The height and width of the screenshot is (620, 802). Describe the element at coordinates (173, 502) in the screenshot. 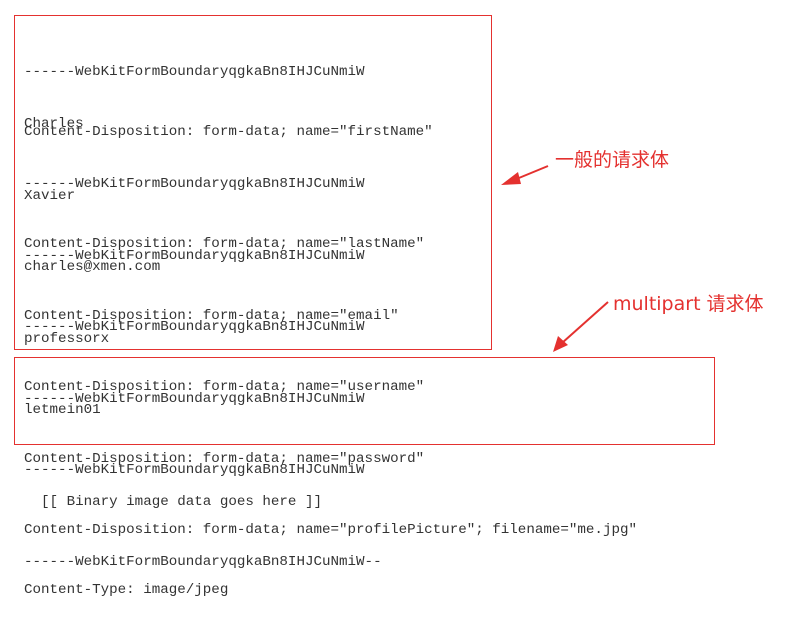

I see `binary-placeholder-line: [[ Binary image data goes here ]]` at that location.